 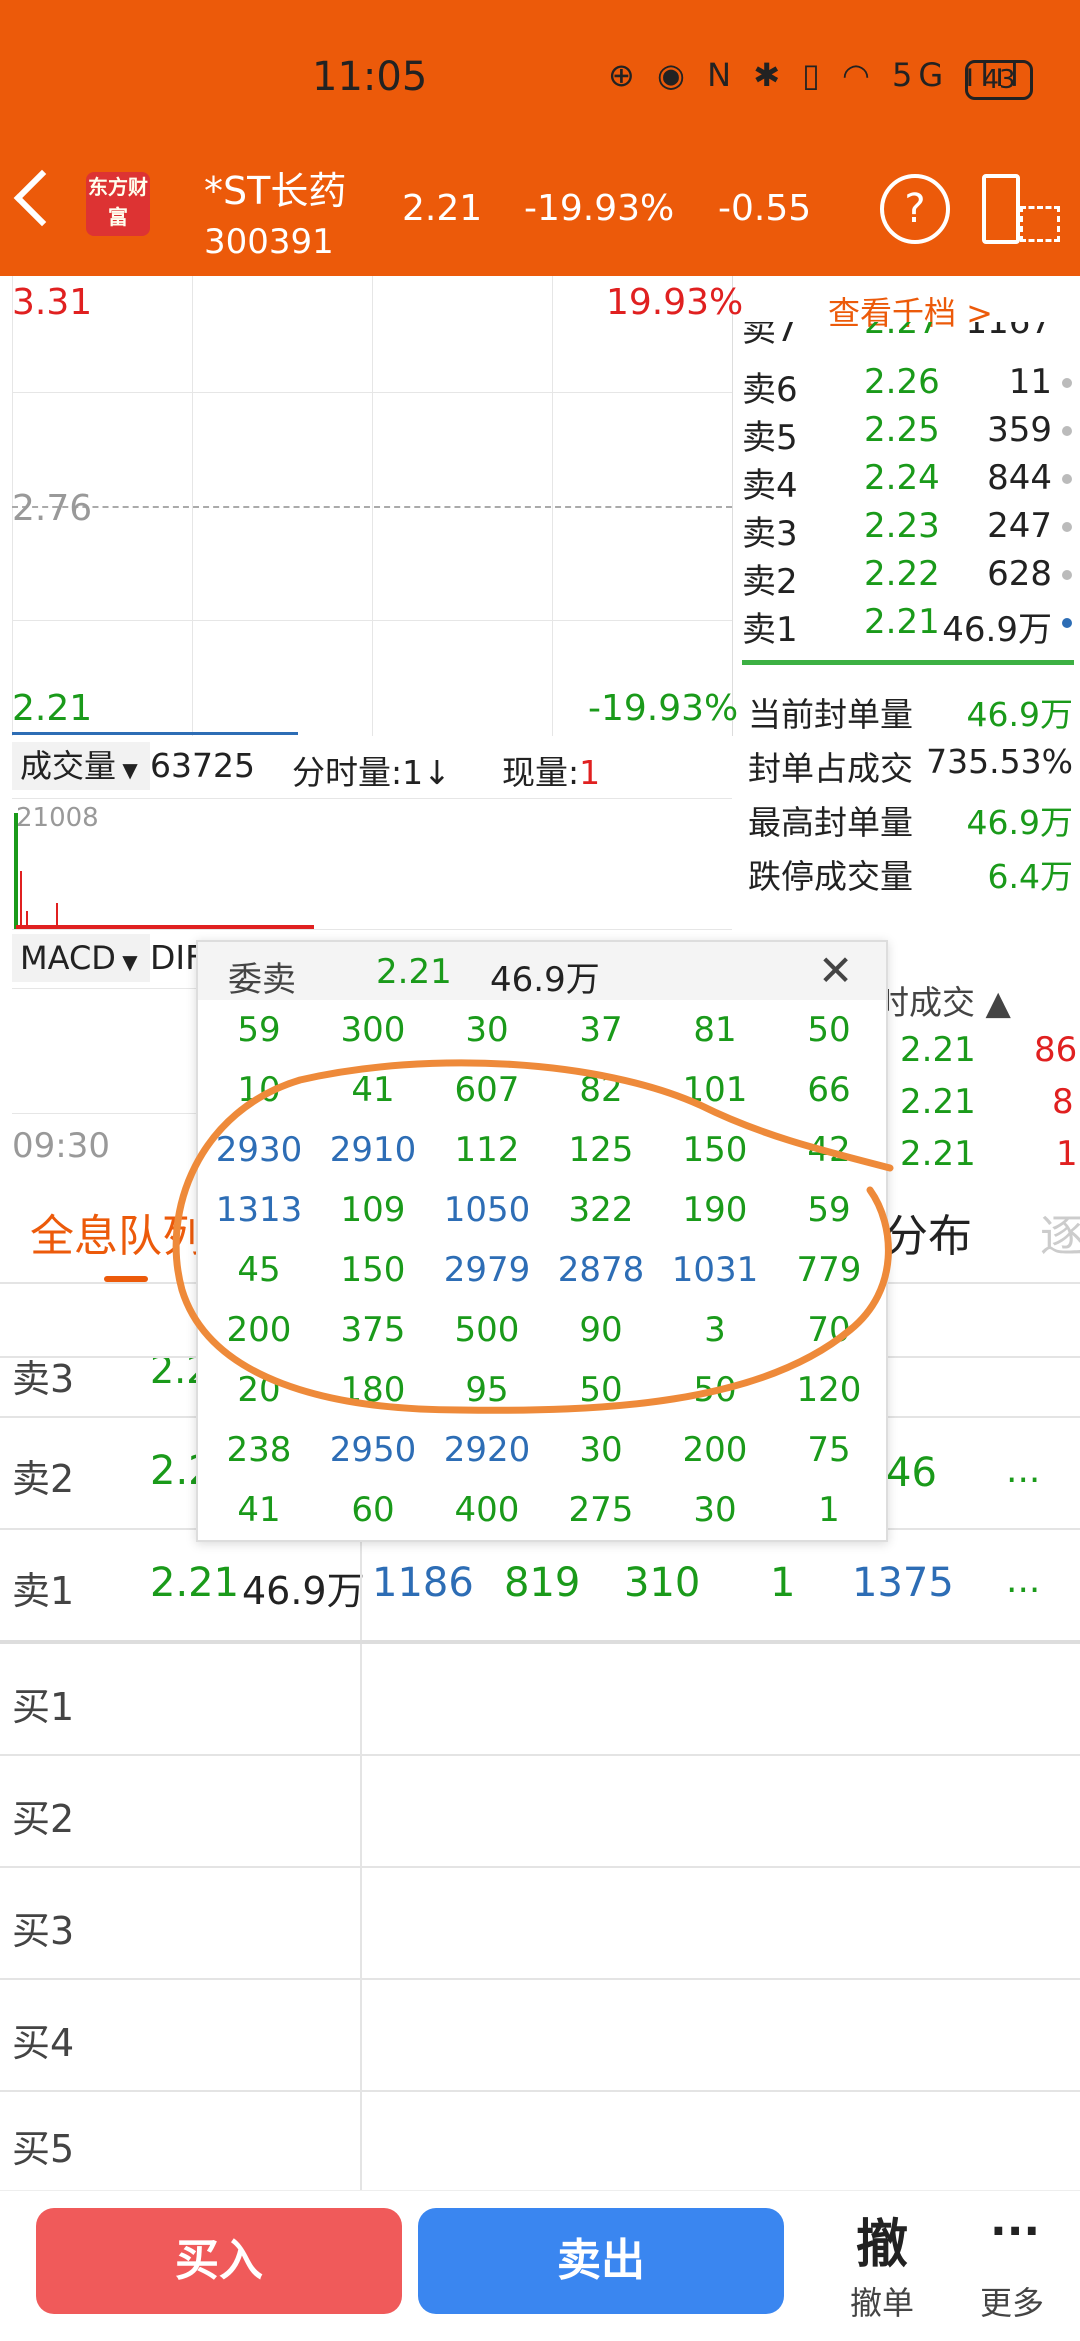 I want to click on sell-button: 卖出, so click(x=601, y=2261).